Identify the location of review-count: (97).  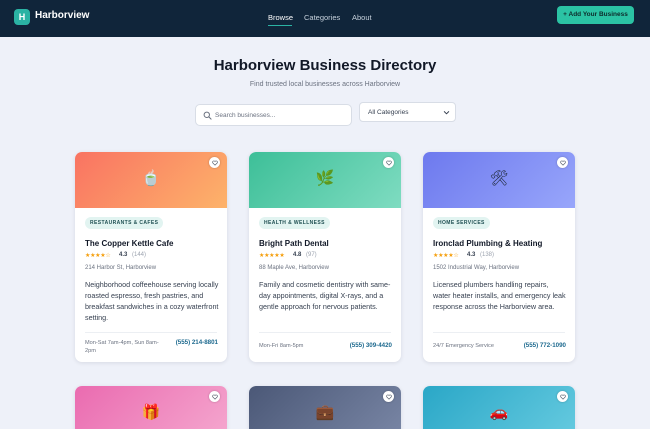
(311, 255).